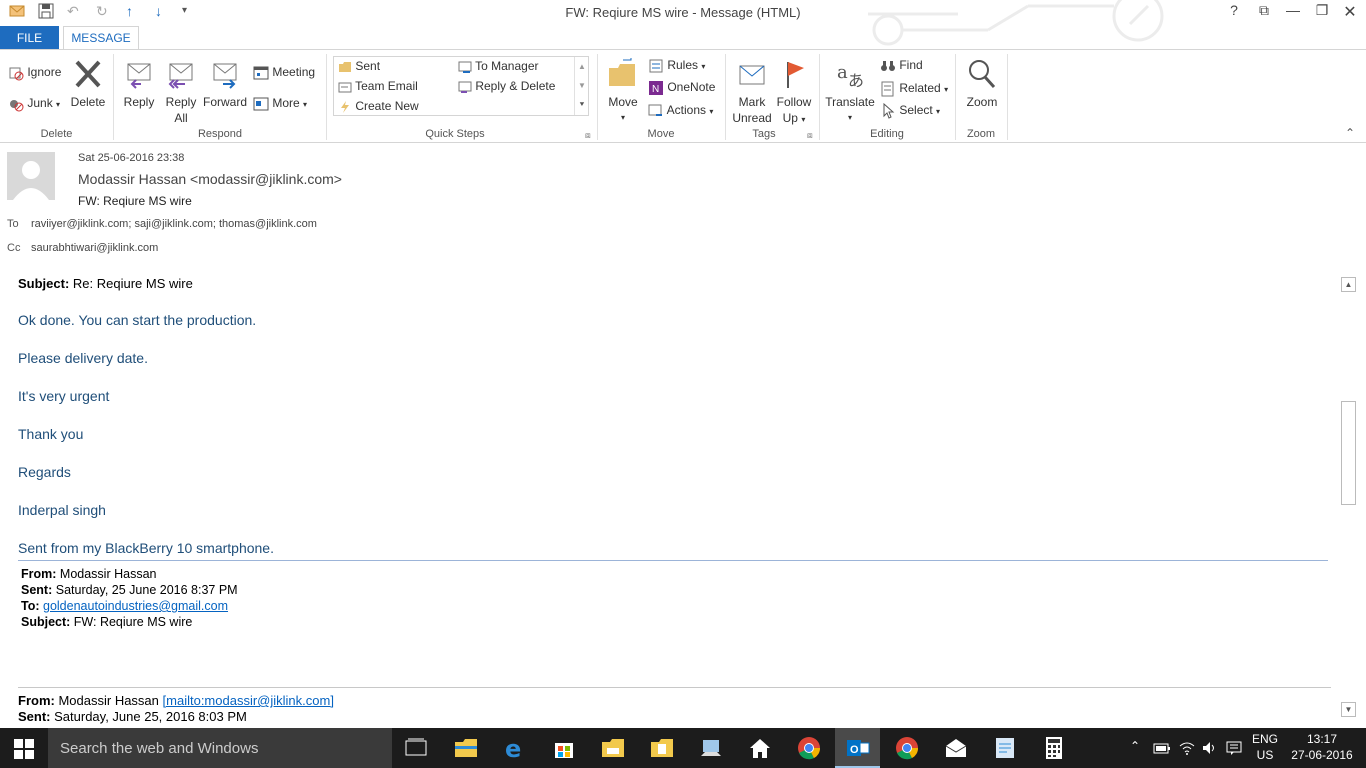  I want to click on clock: 13:17 27-06-2016, so click(1322, 747).